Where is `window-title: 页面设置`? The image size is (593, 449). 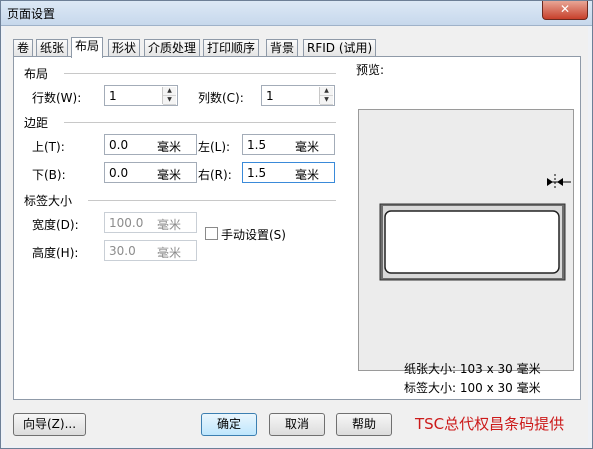
window-title: 页面设置 is located at coordinates (31, 14).